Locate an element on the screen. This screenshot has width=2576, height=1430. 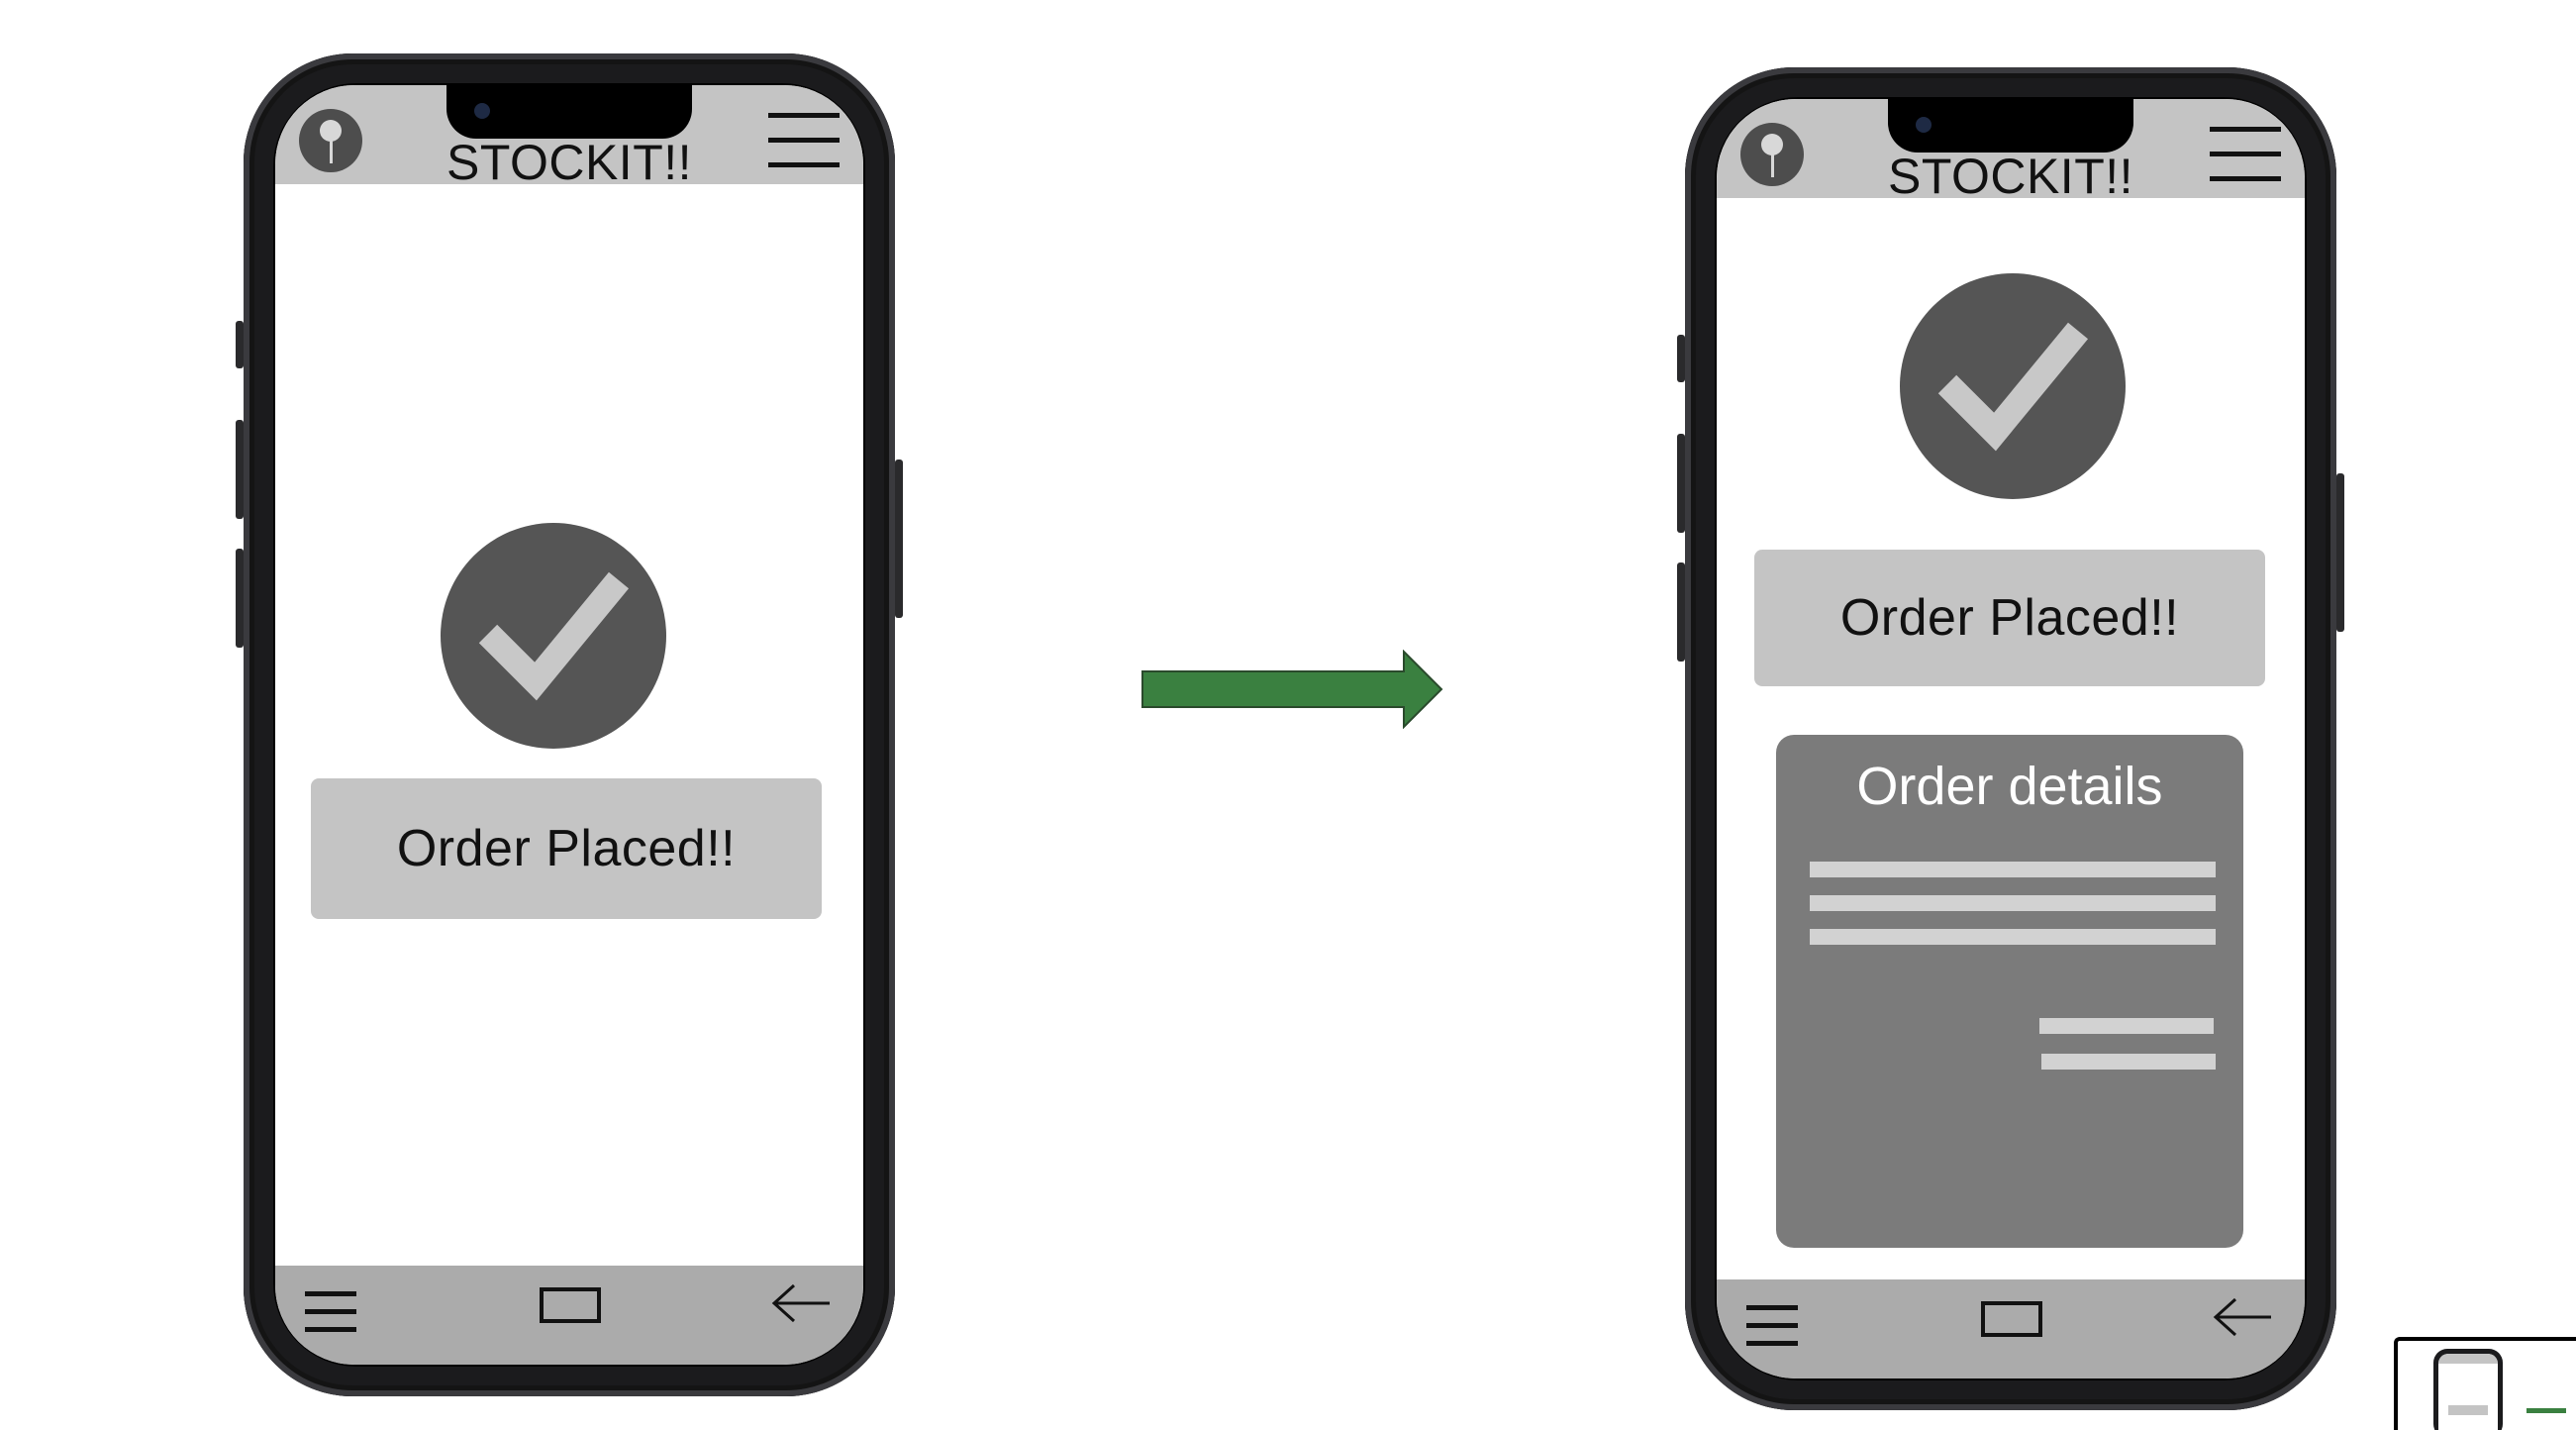
thumbnail-arrow is located at coordinates (2546, 1411).